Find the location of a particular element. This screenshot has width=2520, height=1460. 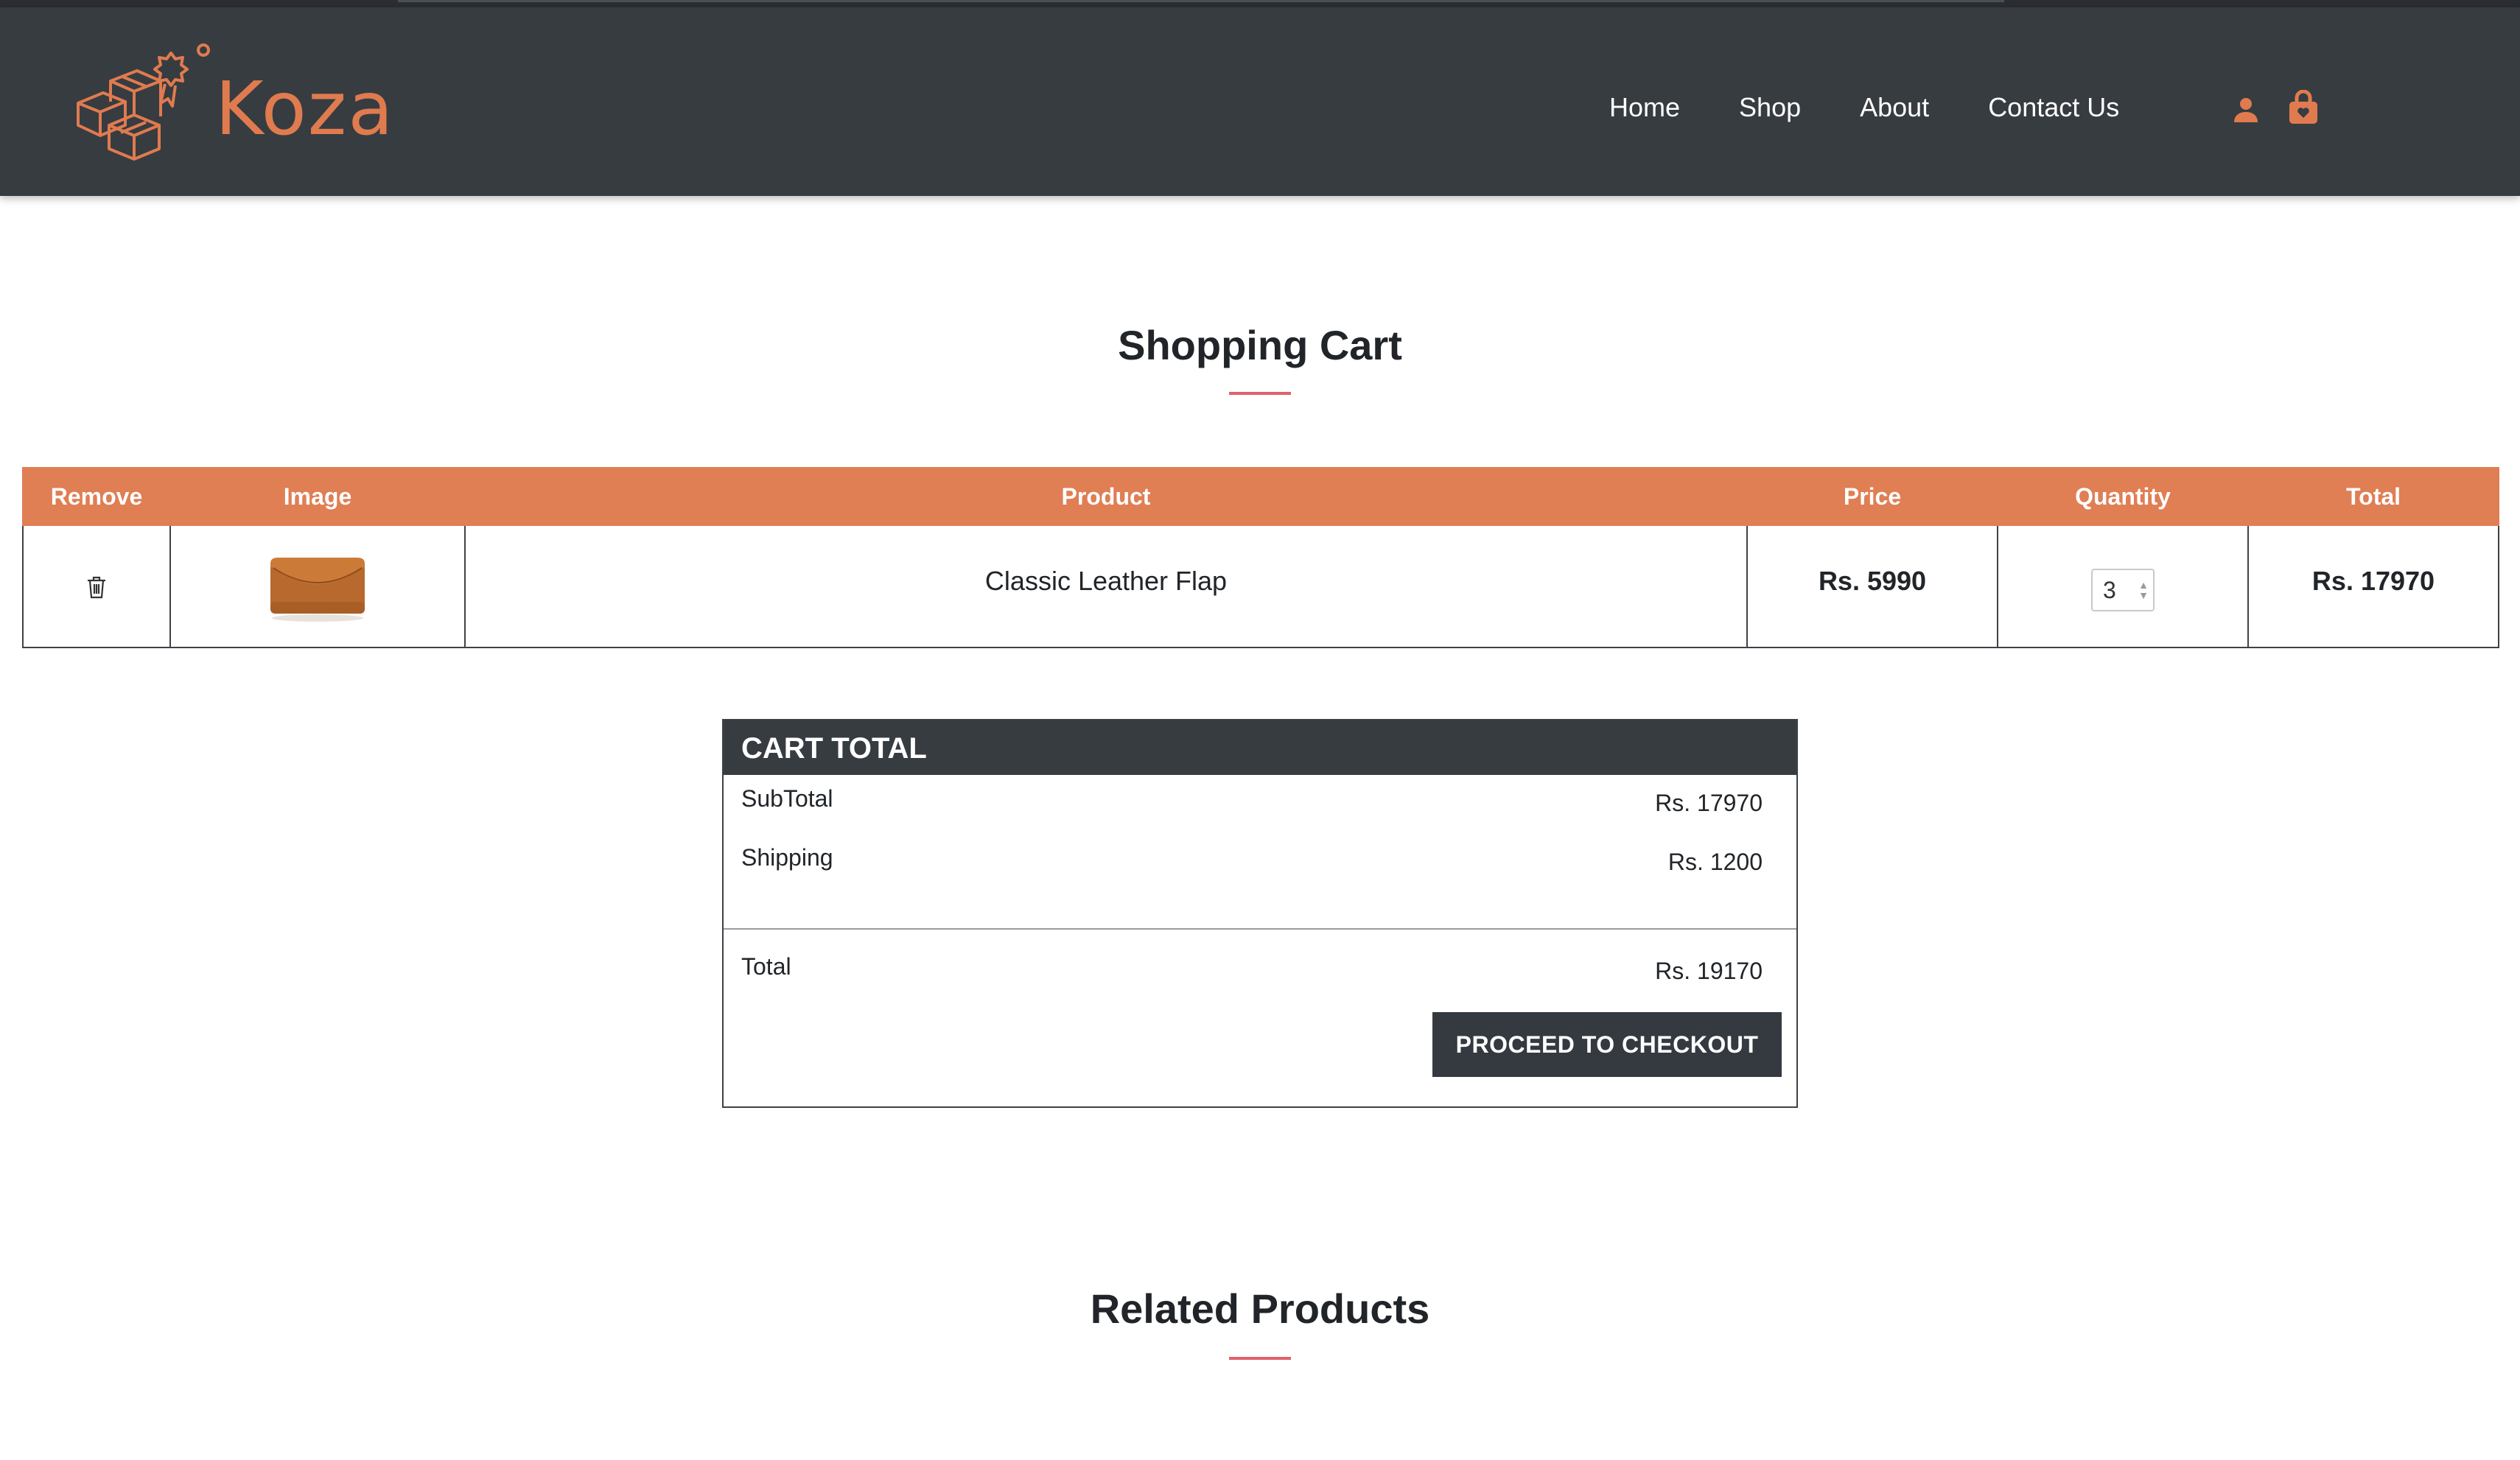

subtotal-value: Rs. 17970 is located at coordinates (1709, 803).